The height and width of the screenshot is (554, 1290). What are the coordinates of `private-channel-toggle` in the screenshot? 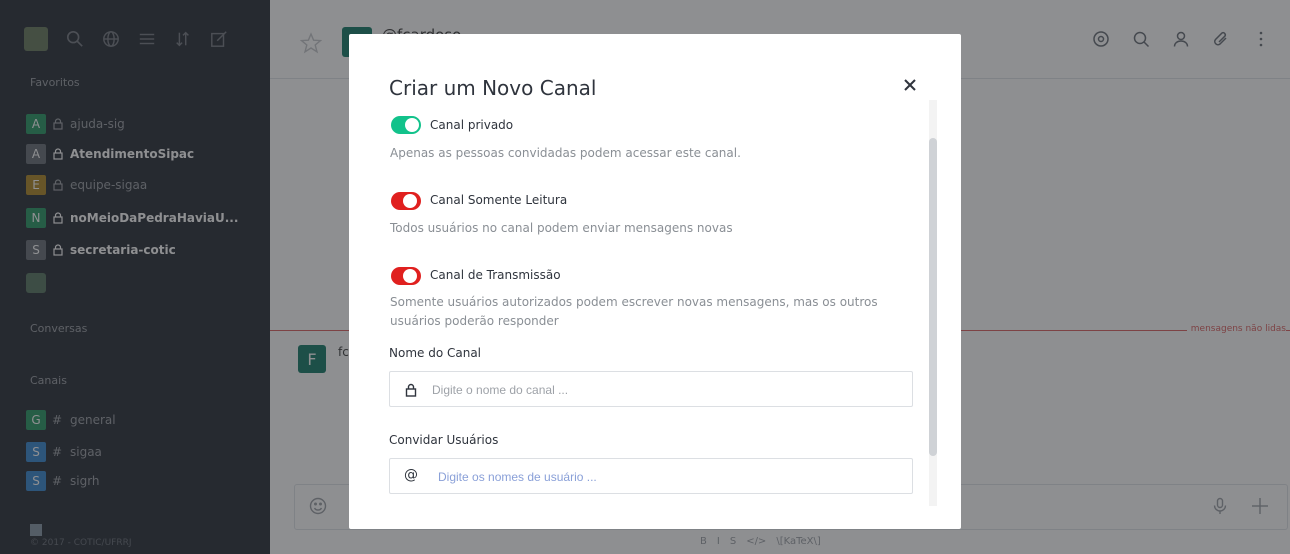 It's located at (406, 125).